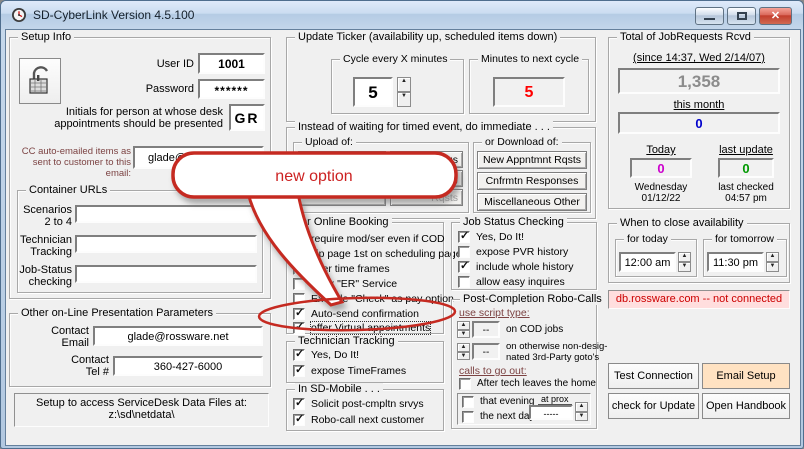  I want to click on at-prox-value-field: -----, so click(551, 412).